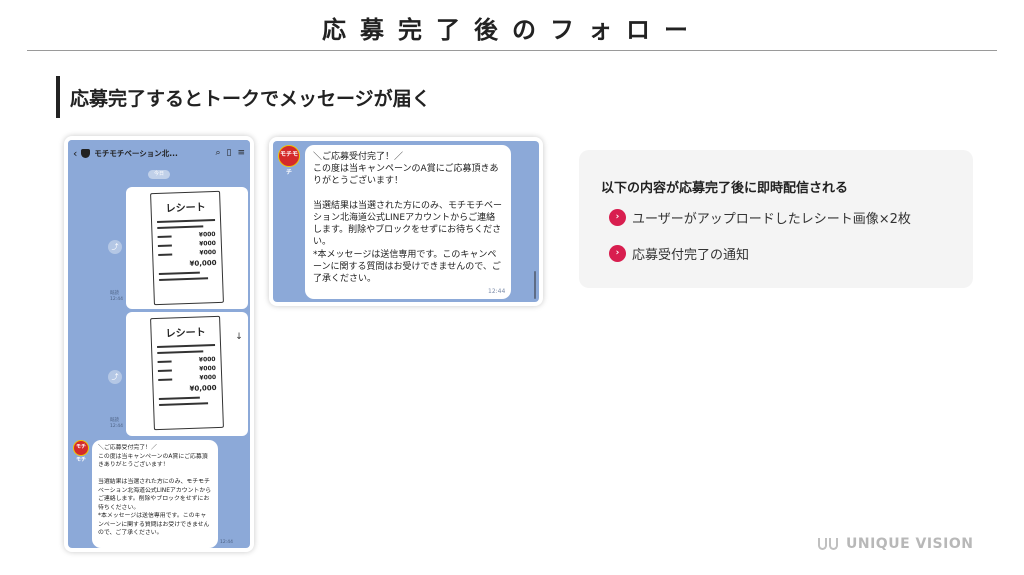 This screenshot has height=575, width=1024. Describe the element at coordinates (535, 285) in the screenshot. I see `scrollbar` at that location.